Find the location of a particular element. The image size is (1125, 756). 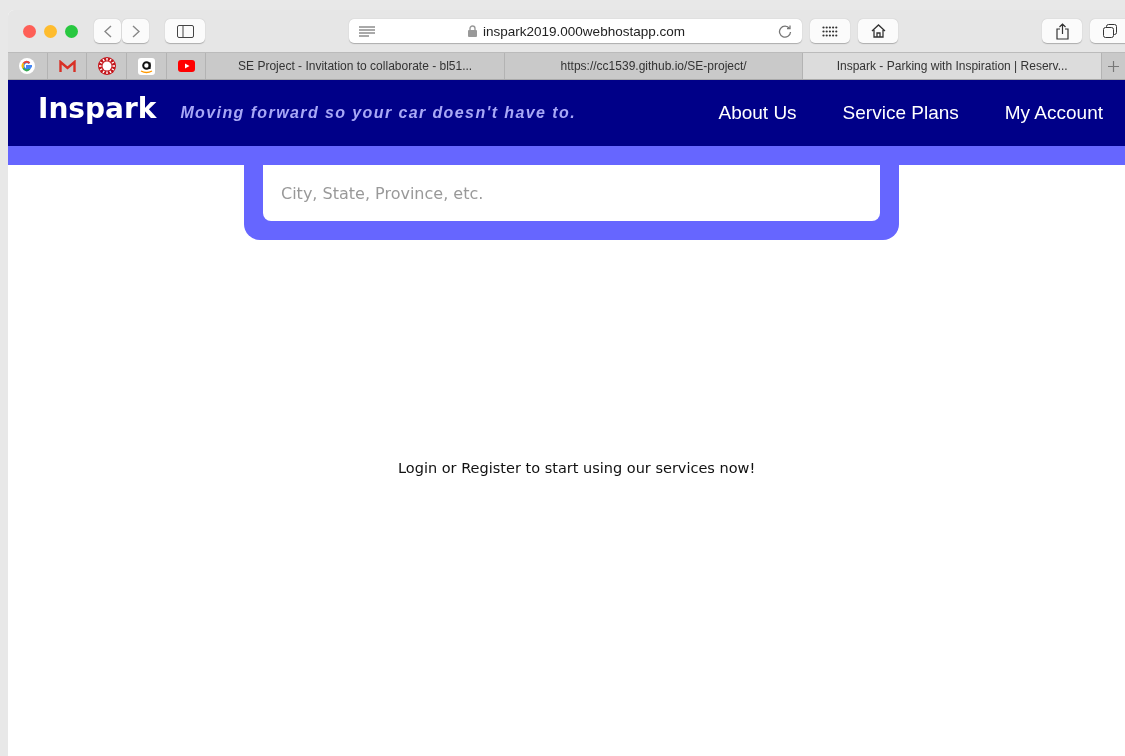

site-logo: Inspark is located at coordinates (97, 108).